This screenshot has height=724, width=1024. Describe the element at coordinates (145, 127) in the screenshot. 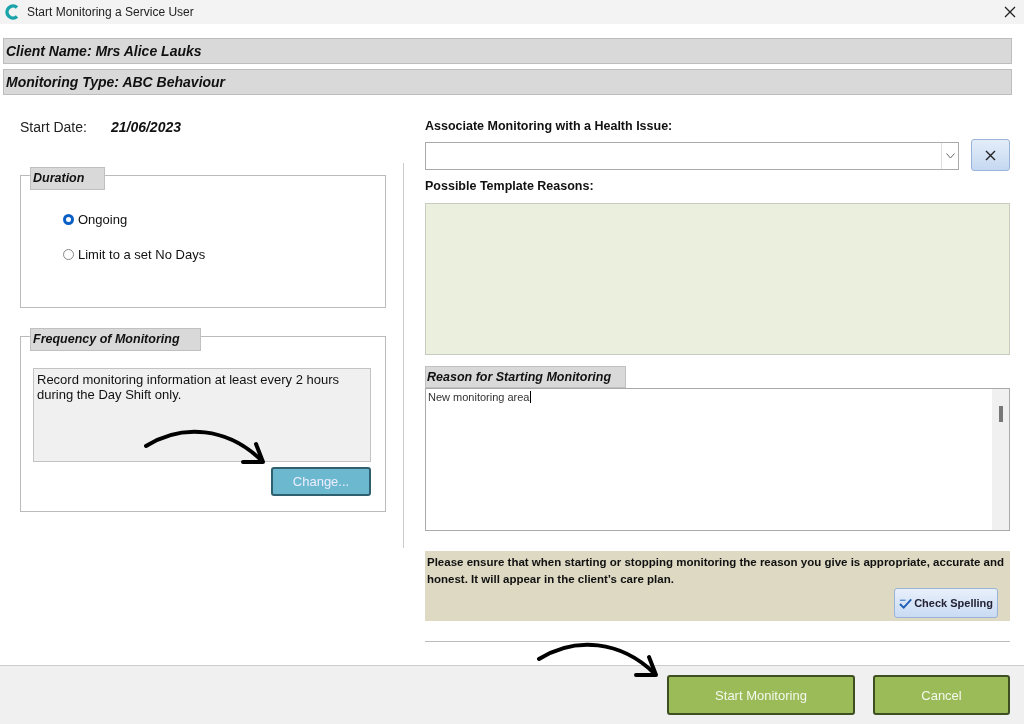

I see `start-date-value: 21/06/2023` at that location.